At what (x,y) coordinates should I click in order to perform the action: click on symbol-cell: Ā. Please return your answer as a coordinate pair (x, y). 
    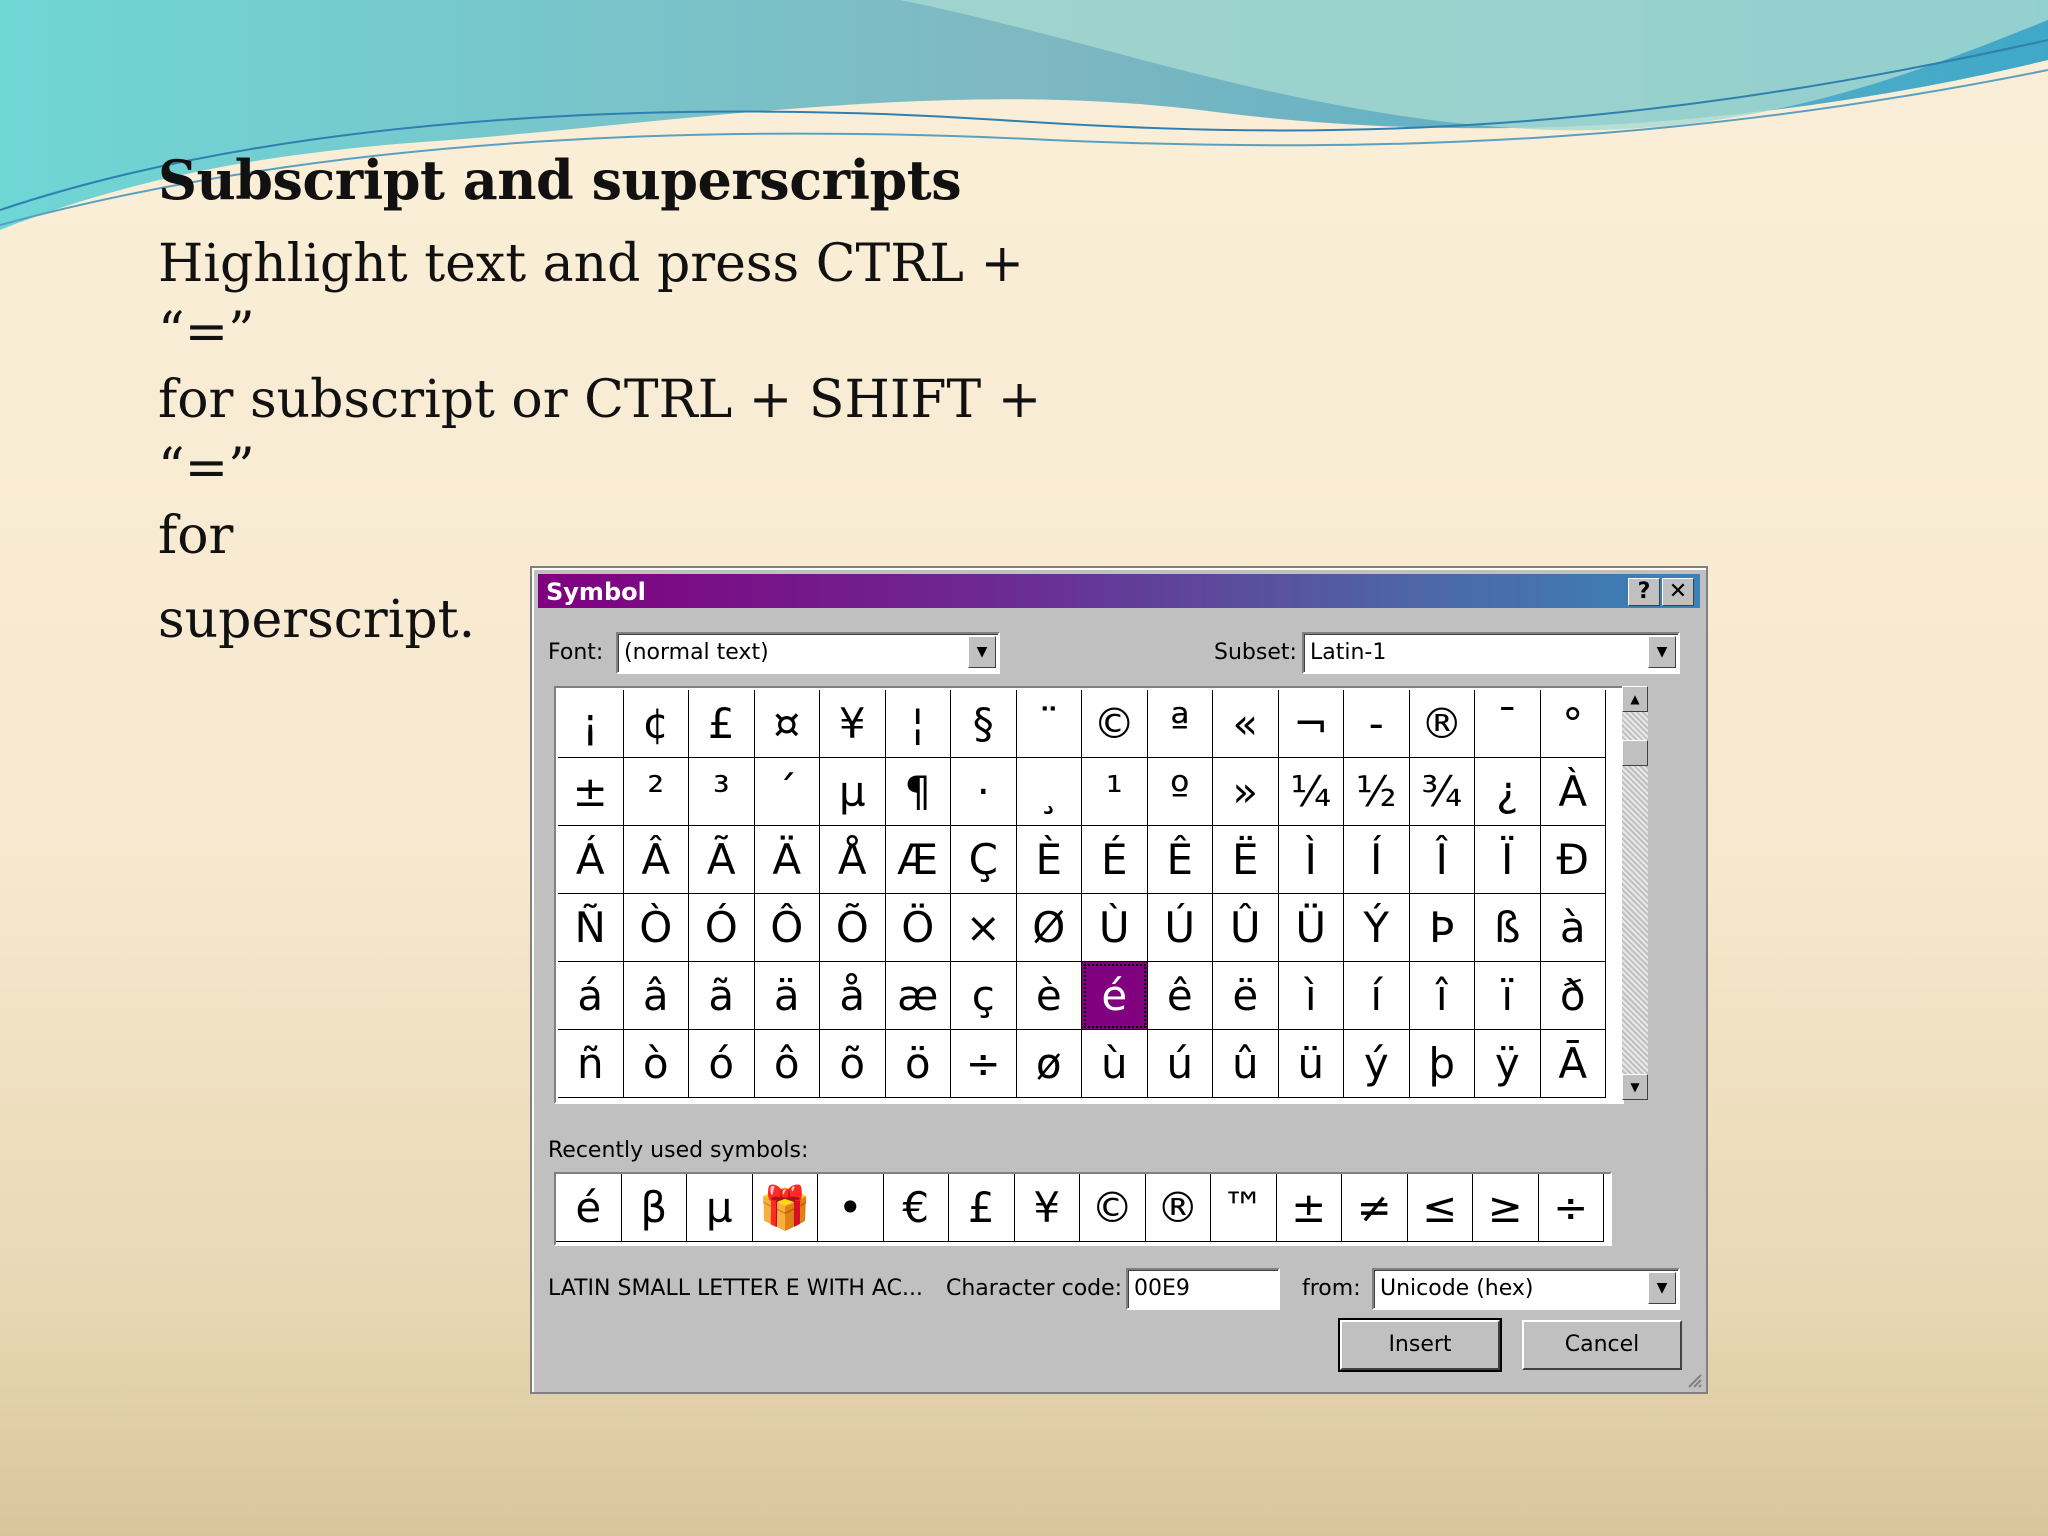
    Looking at the image, I should click on (1573, 1064).